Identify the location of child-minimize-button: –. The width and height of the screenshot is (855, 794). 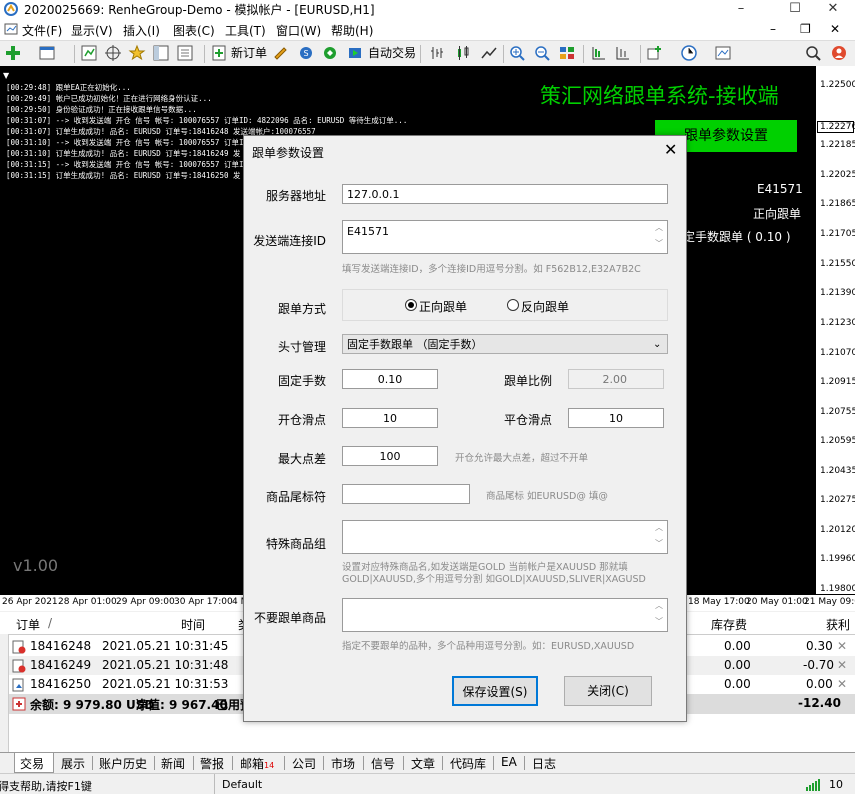
(773, 29).